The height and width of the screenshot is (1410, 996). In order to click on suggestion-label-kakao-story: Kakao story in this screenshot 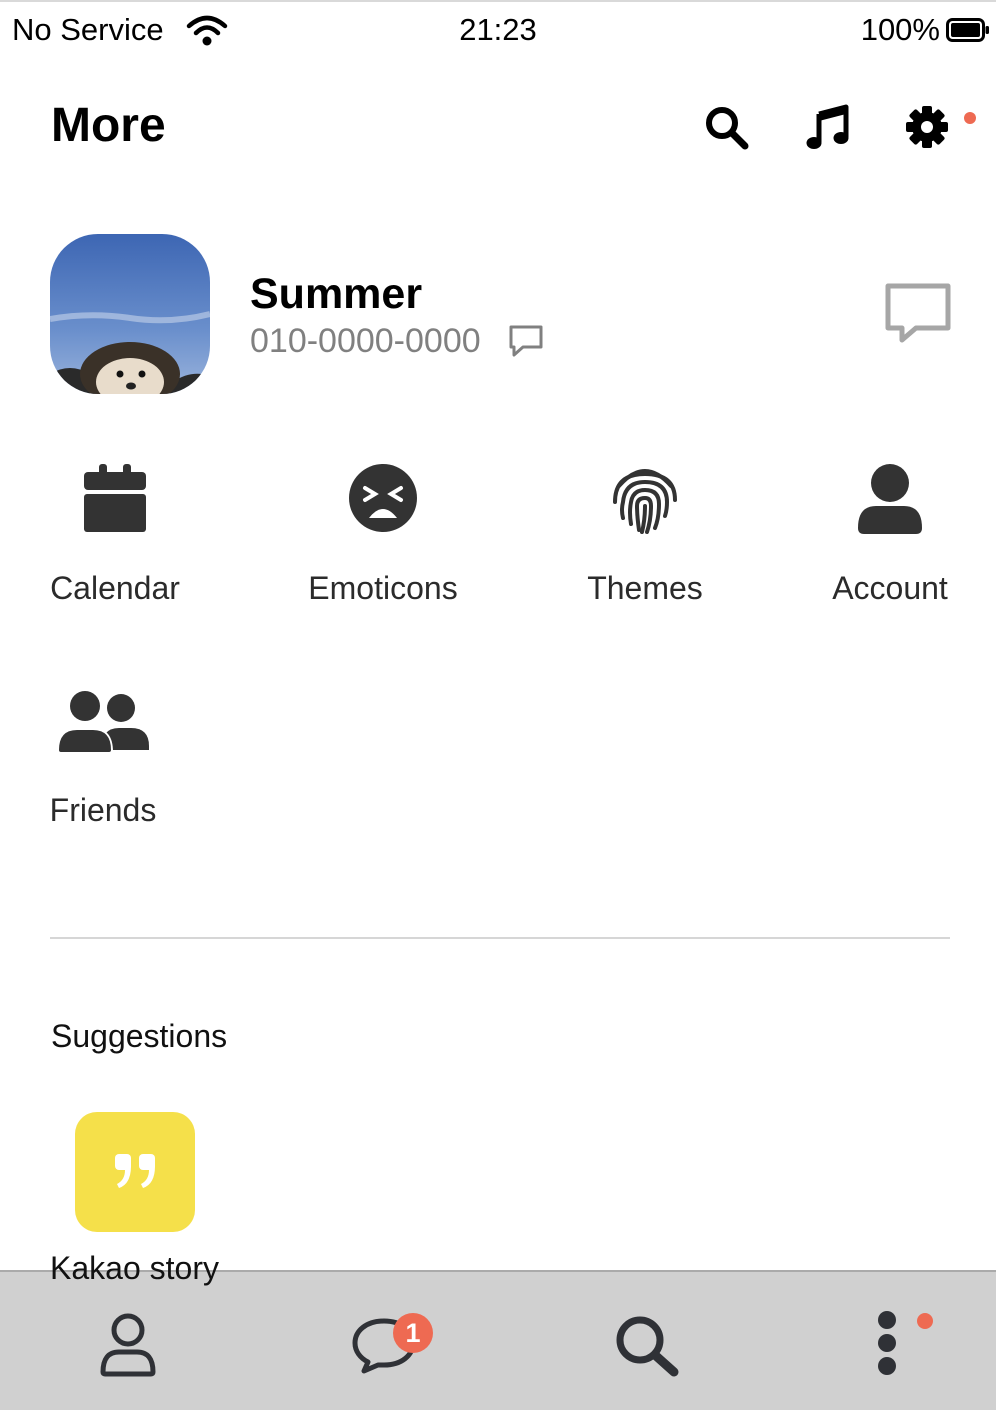, I will do `click(134, 1268)`.